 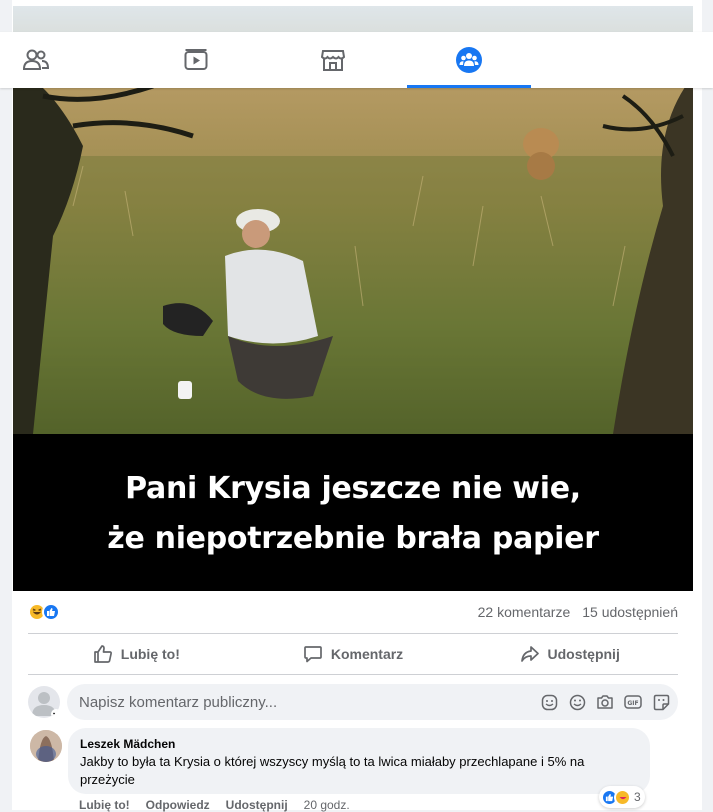 I want to click on marketplace-icon, so click(x=333, y=60).